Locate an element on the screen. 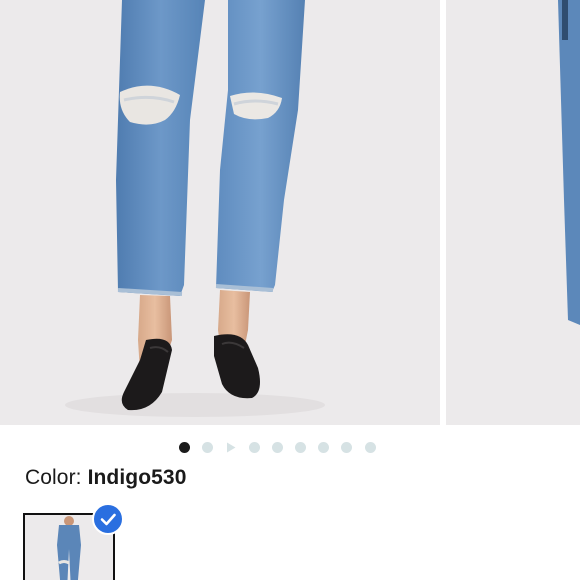 Image resolution: width=580 pixels, height=580 pixels. carousel-pagination is located at coordinates (290, 448).